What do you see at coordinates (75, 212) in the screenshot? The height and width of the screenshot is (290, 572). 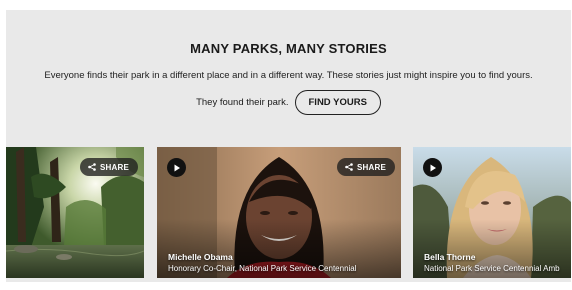 I see `story-card-forest: SHARE` at bounding box center [75, 212].